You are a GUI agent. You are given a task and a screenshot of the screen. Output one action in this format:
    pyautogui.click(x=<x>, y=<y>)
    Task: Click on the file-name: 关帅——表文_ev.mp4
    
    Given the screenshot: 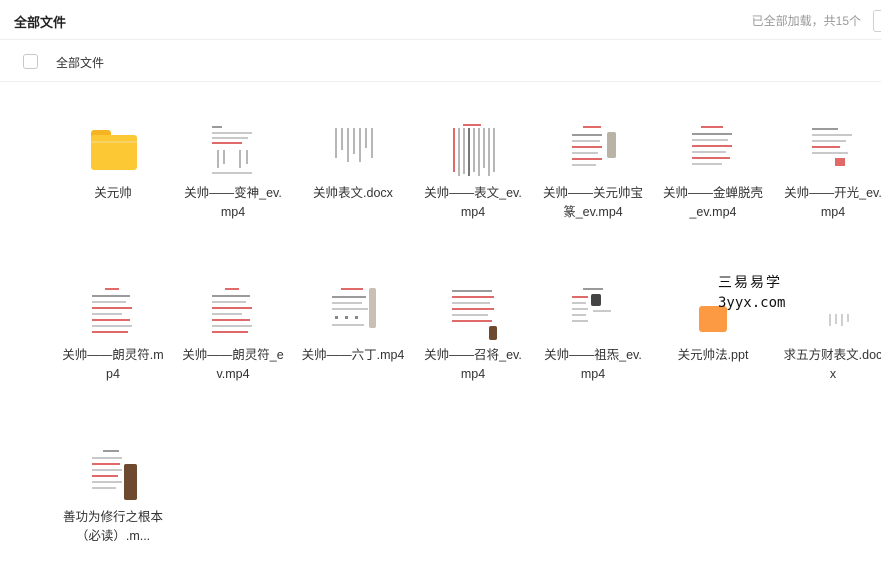 What is the action you would take?
    pyautogui.click(x=473, y=202)
    